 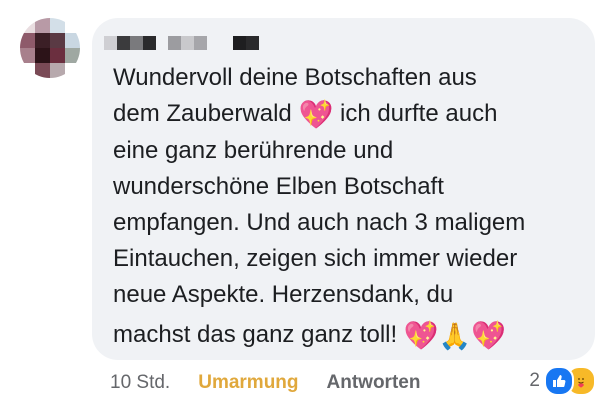 I want to click on comment-line-part: ich durfte auch, so click(x=415, y=113).